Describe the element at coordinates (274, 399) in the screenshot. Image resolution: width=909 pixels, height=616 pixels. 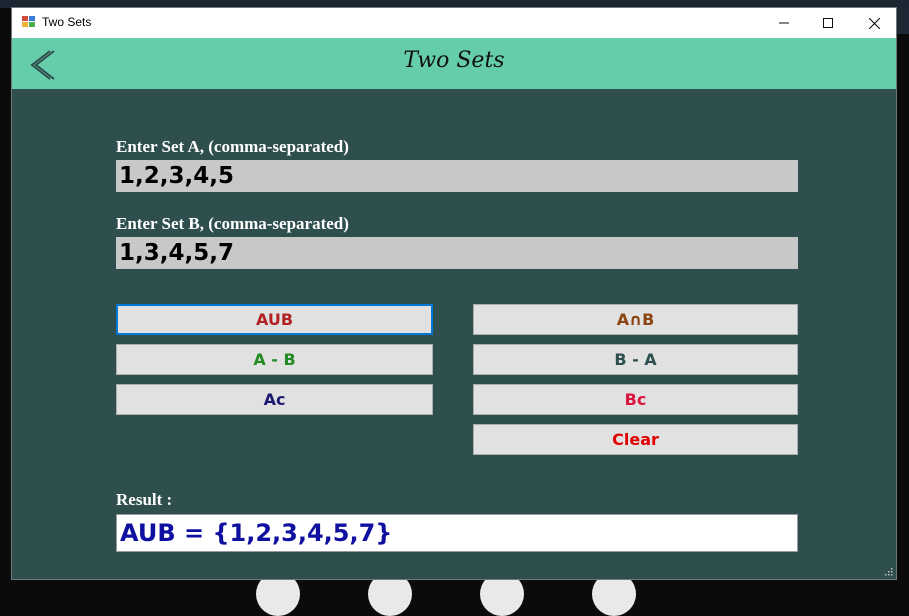
I see `a-complement-button: Ac` at that location.